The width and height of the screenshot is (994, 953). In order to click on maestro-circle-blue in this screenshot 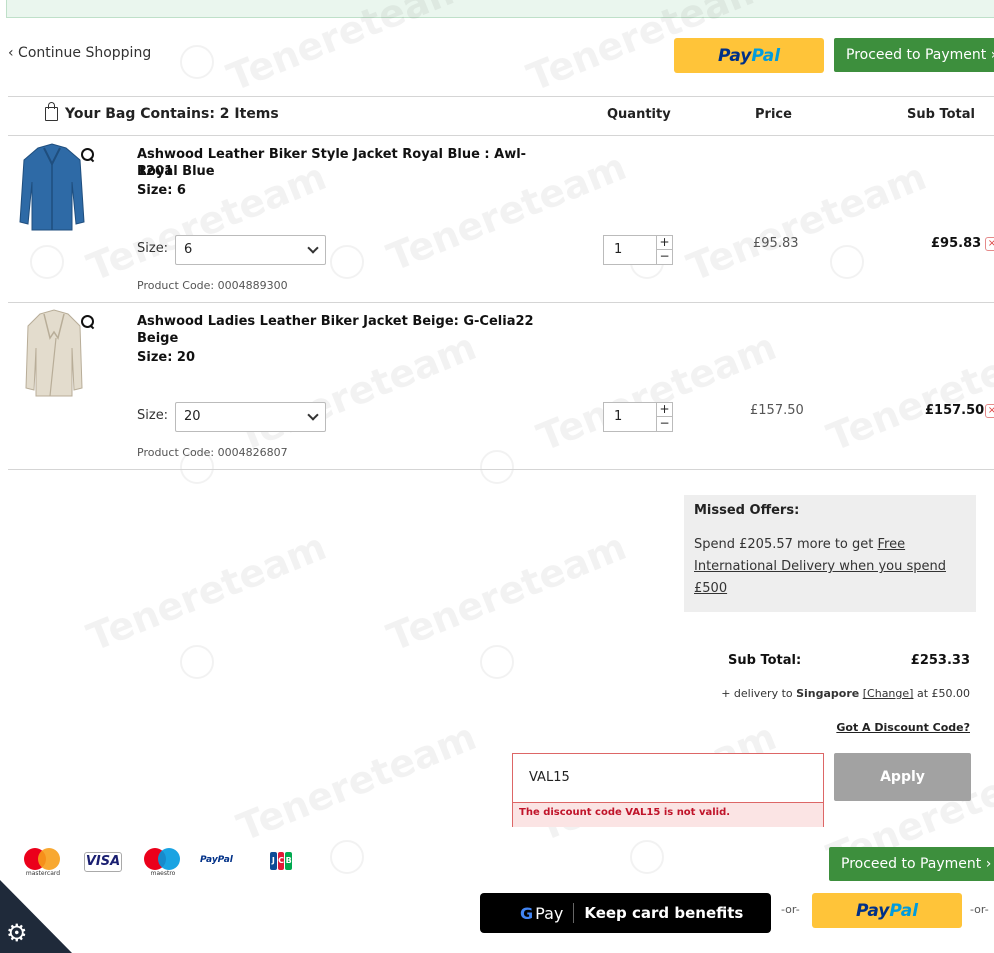, I will do `click(169, 859)`.